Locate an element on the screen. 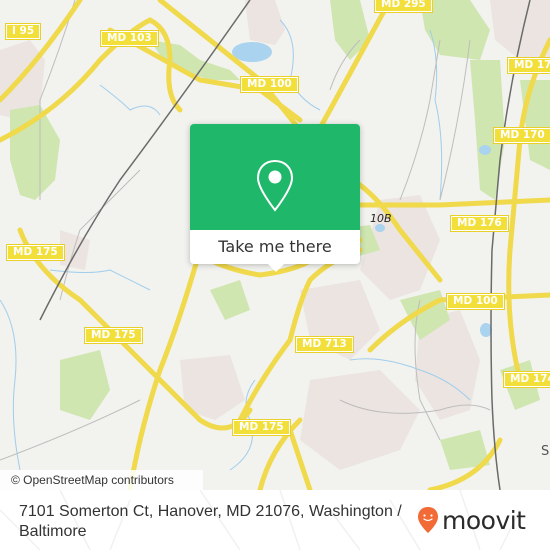 This screenshot has width=550, height=550. map-pin-icon is located at coordinates (275, 185).